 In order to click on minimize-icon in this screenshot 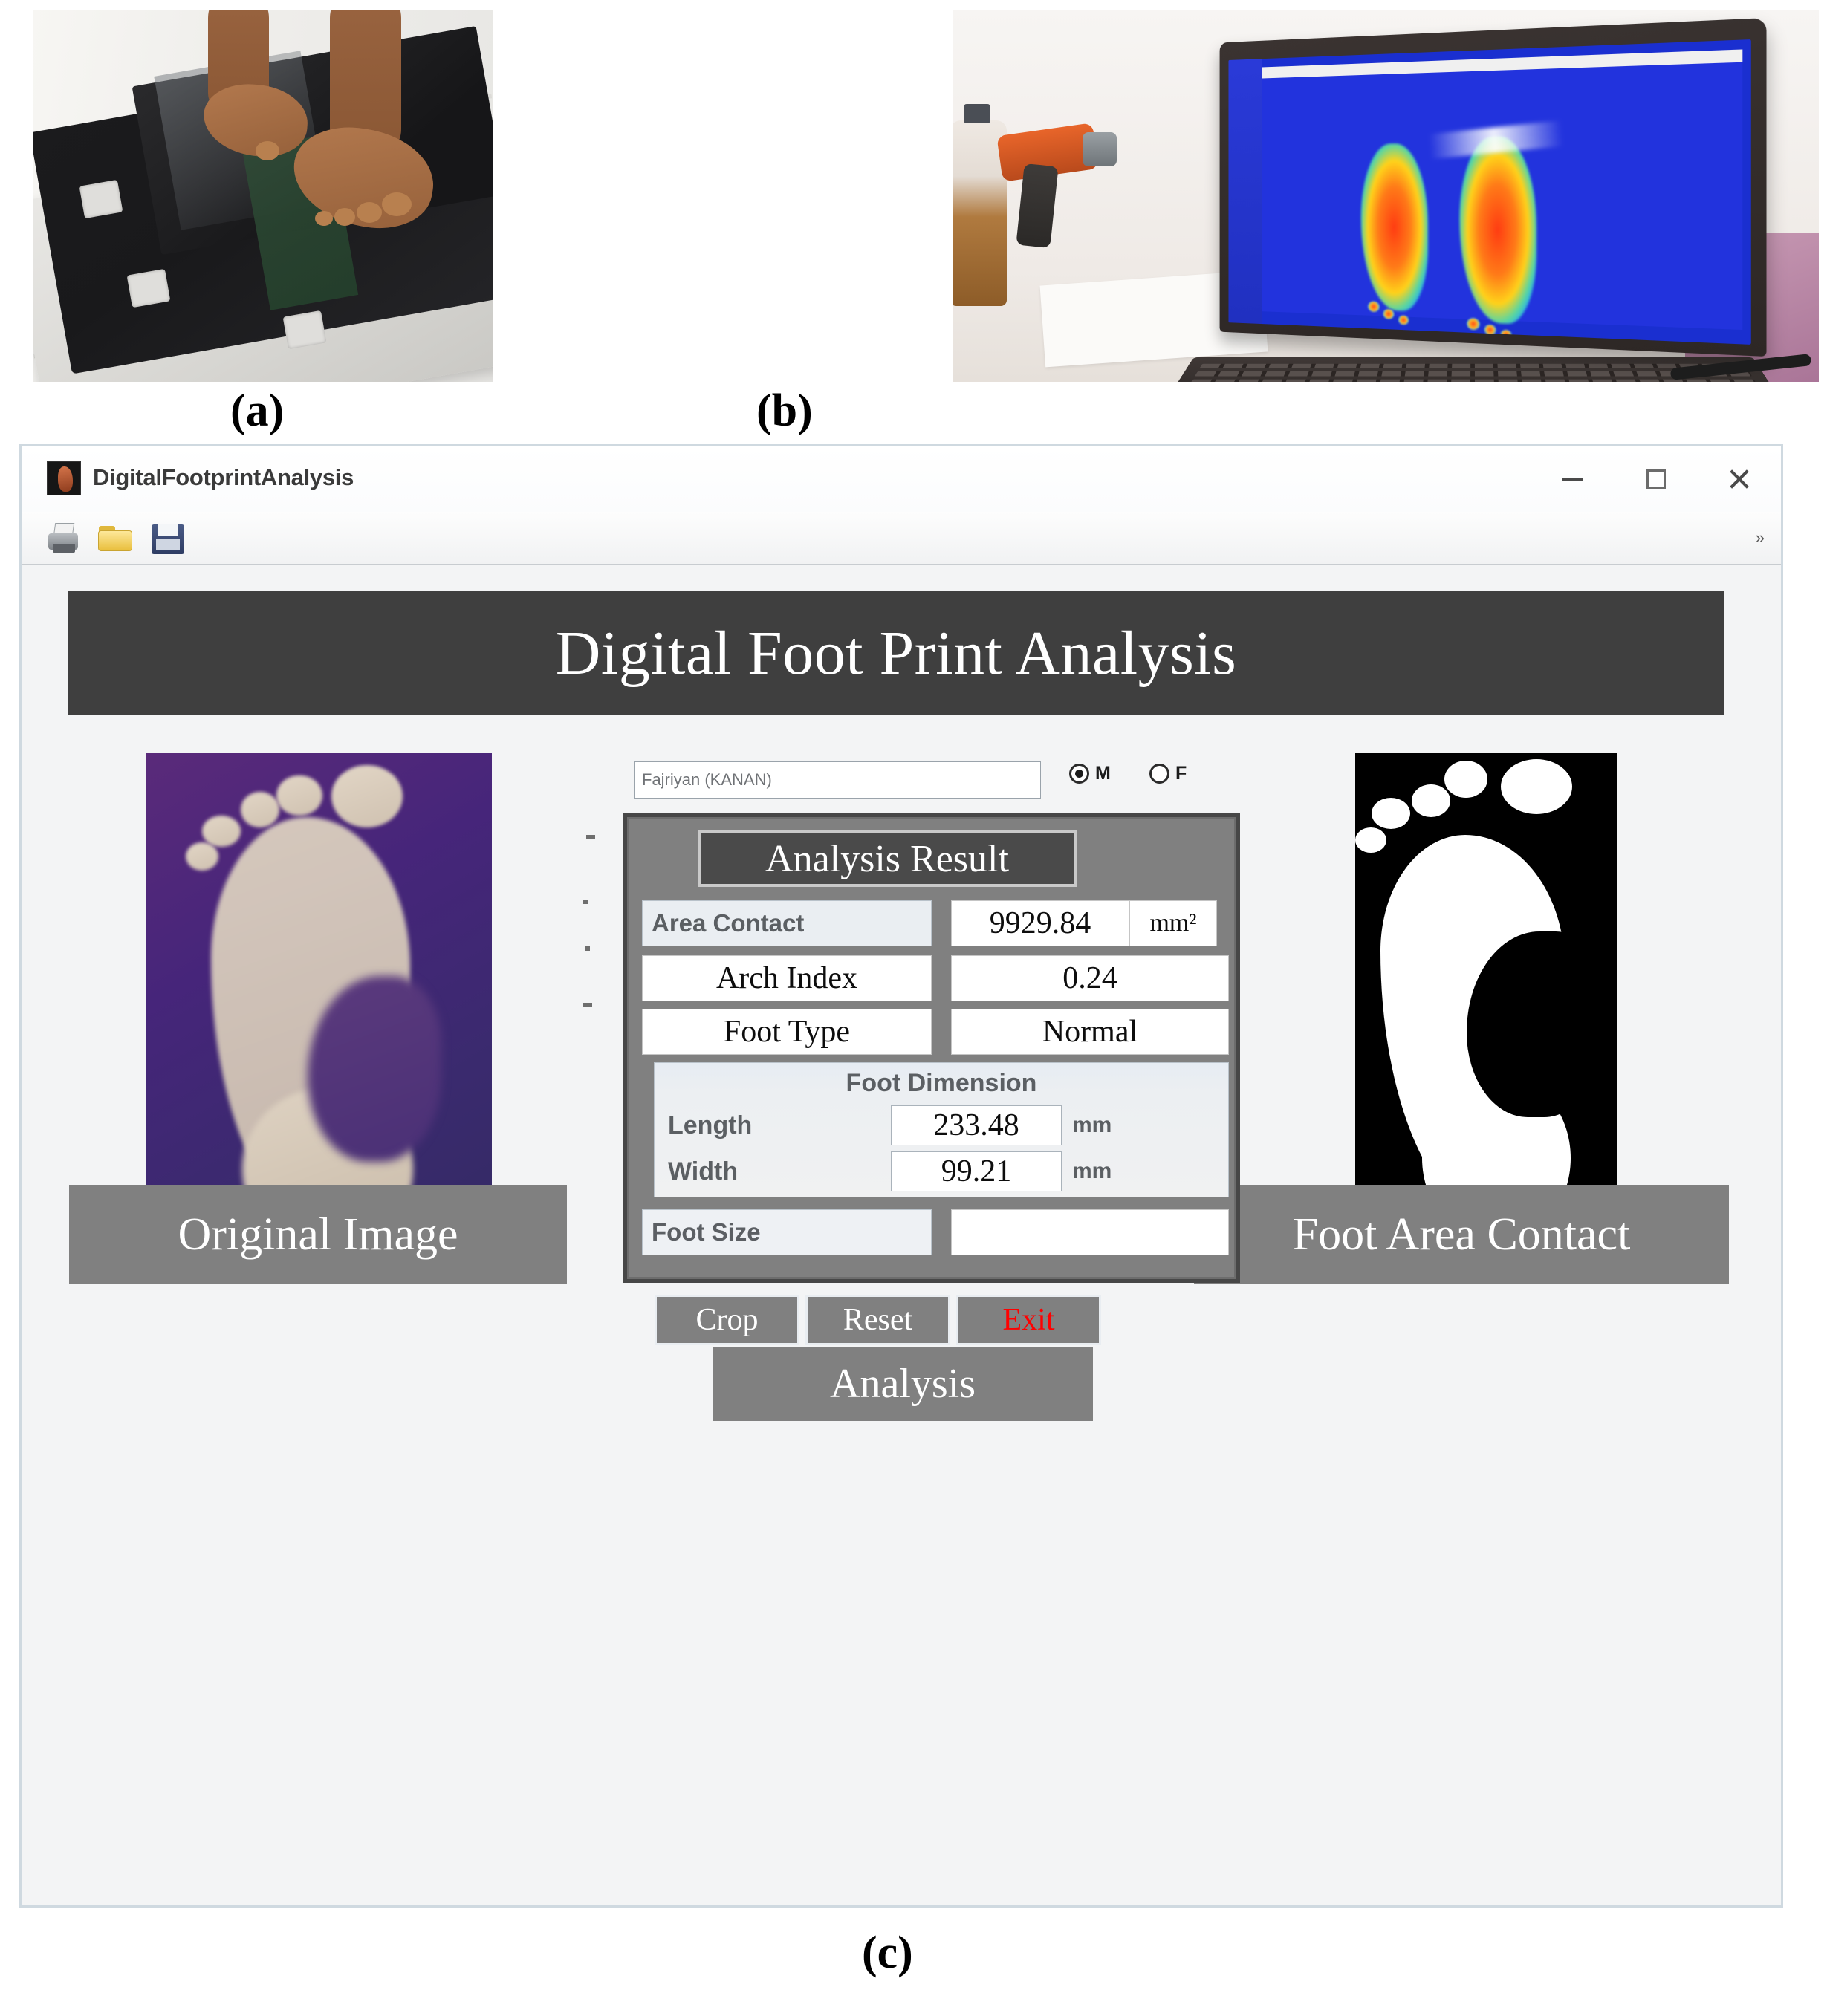, I will do `click(1572, 479)`.